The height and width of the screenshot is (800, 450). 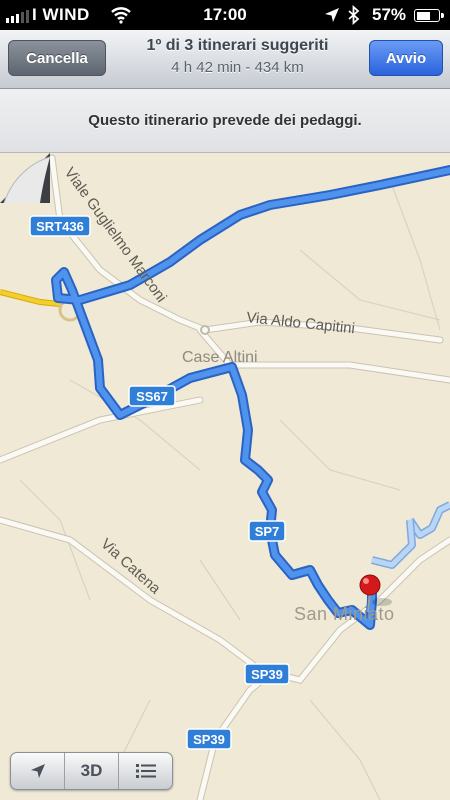 I want to click on locate-button, so click(x=38, y=771).